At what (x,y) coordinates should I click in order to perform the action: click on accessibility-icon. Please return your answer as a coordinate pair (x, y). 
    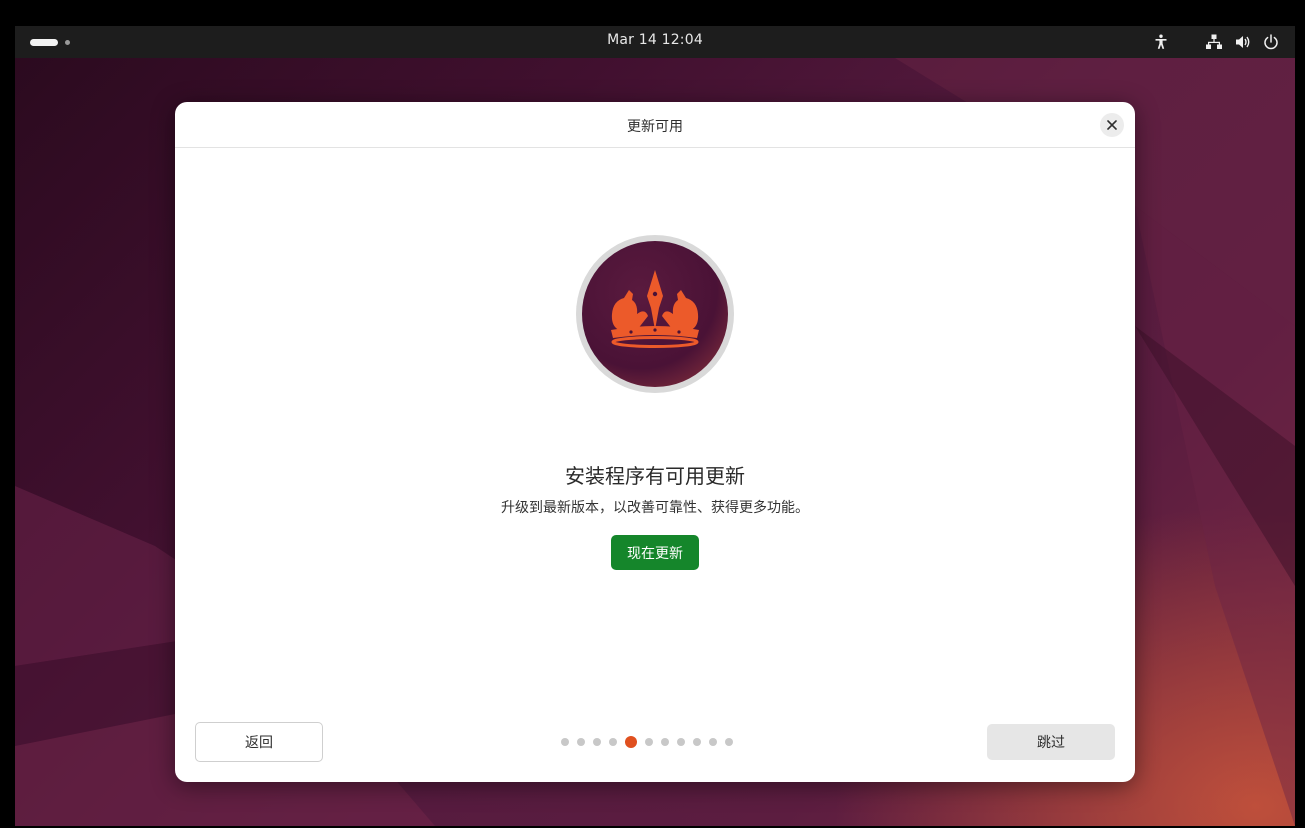
    Looking at the image, I should click on (1161, 42).